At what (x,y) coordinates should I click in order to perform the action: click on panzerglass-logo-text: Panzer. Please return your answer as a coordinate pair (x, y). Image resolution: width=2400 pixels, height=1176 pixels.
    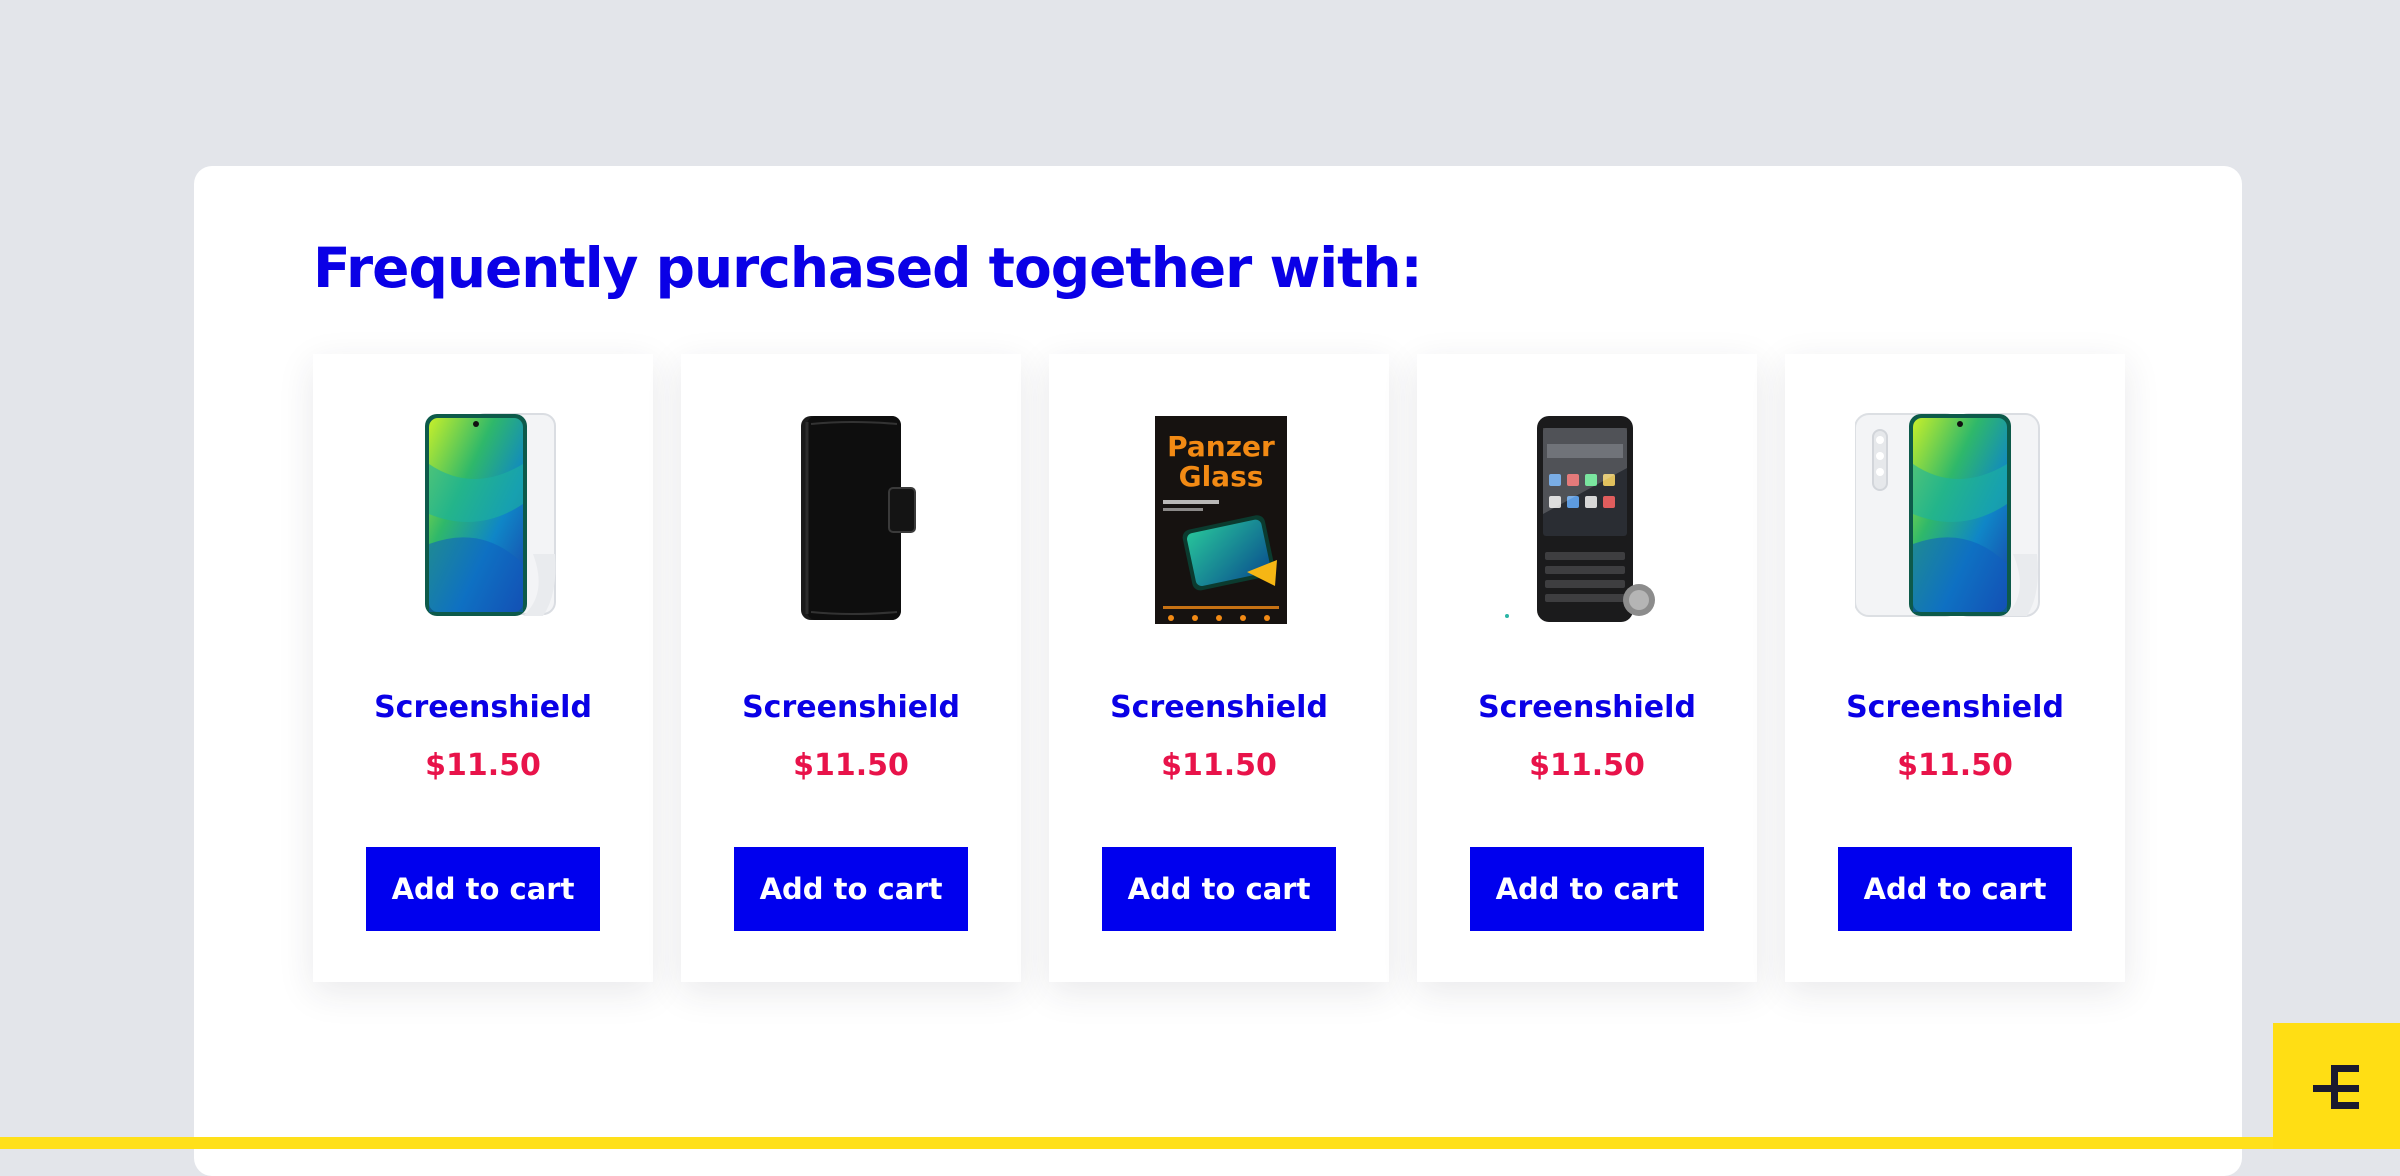
    Looking at the image, I should click on (1221, 446).